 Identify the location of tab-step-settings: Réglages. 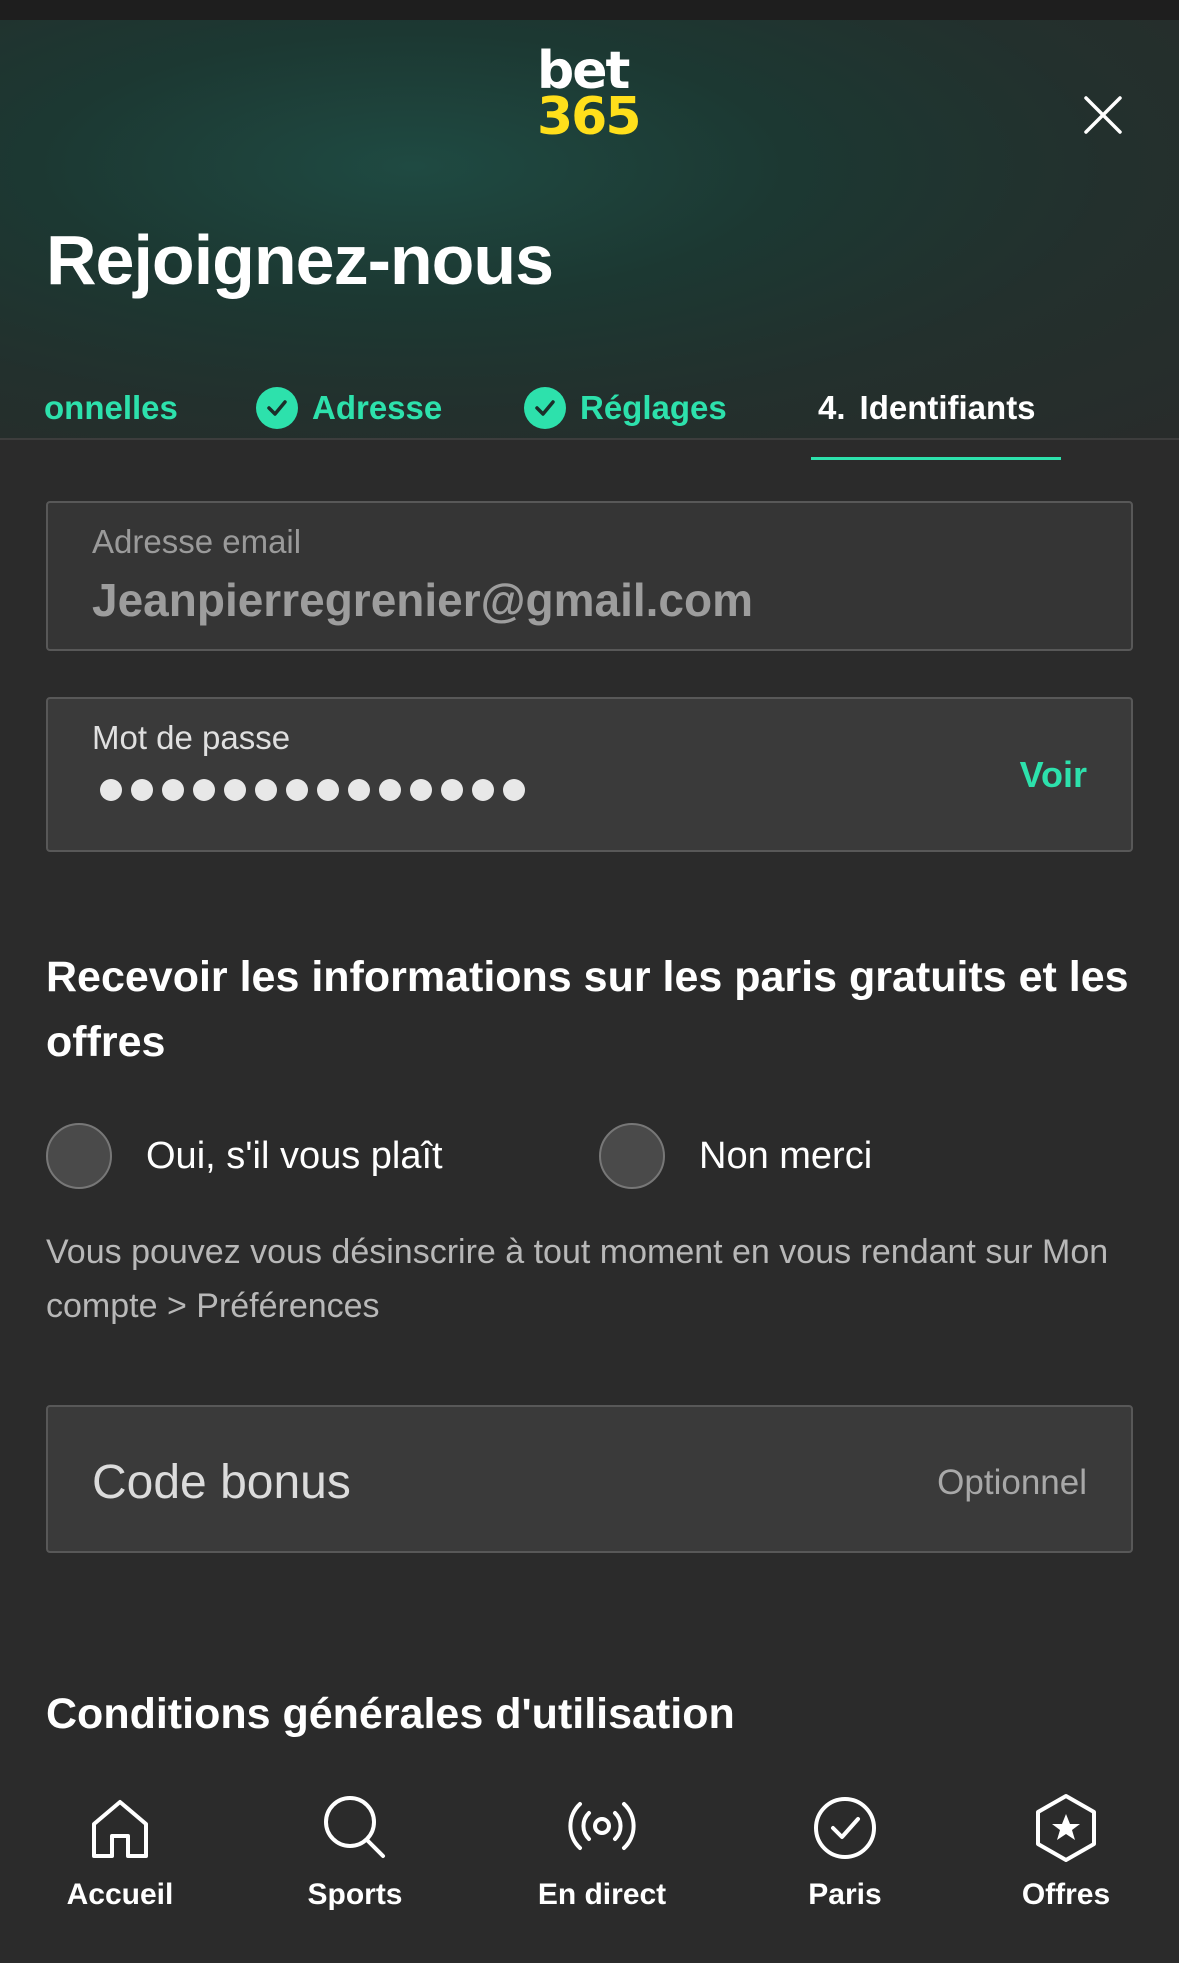
(625, 408).